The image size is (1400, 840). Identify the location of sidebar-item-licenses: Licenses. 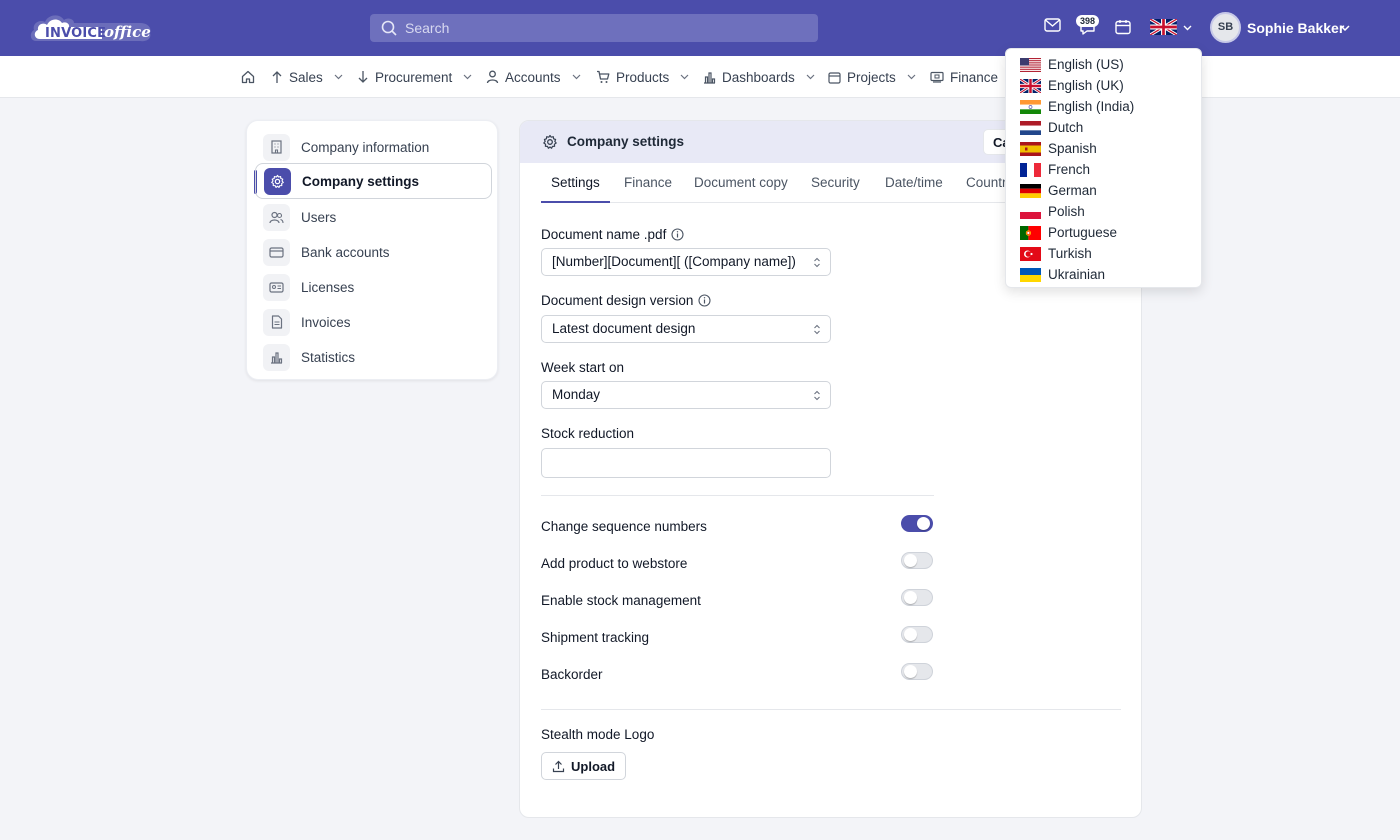
(377, 287).